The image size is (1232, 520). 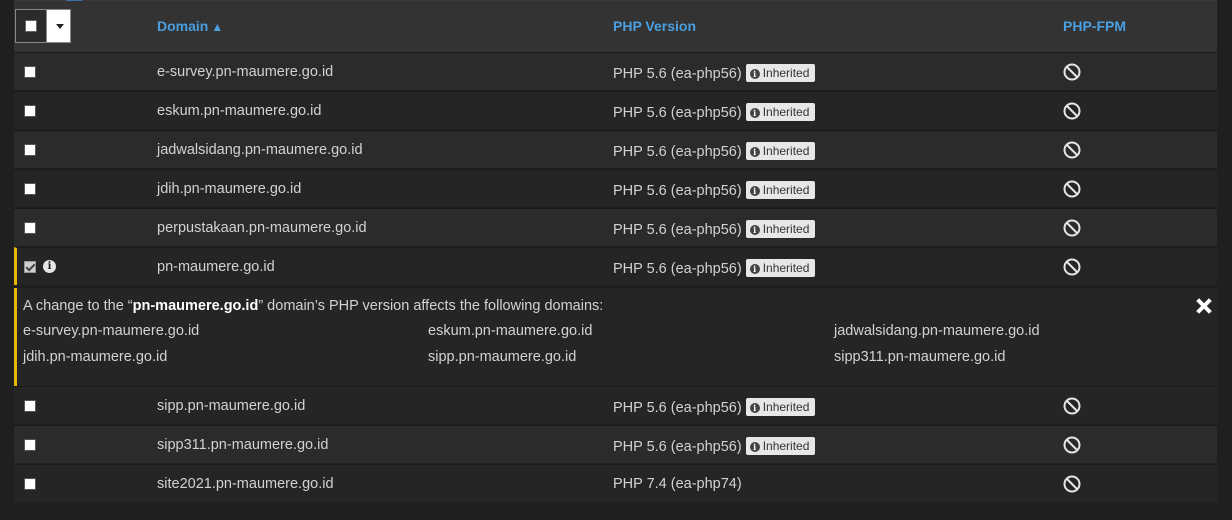 What do you see at coordinates (1094, 26) in the screenshot?
I see `php-fpm-column-header: PHP-FPM` at bounding box center [1094, 26].